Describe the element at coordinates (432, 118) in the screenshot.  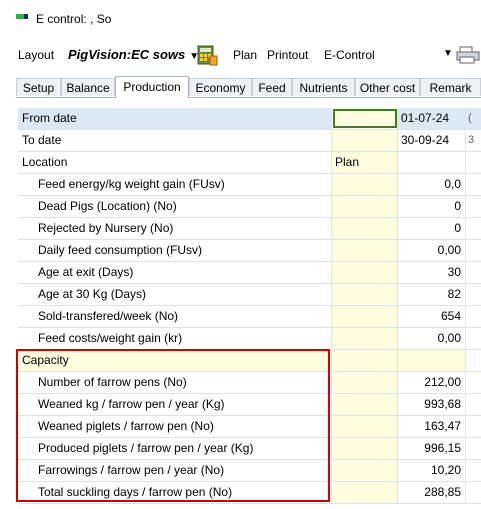
I see `value-cell: 01-07-24` at that location.